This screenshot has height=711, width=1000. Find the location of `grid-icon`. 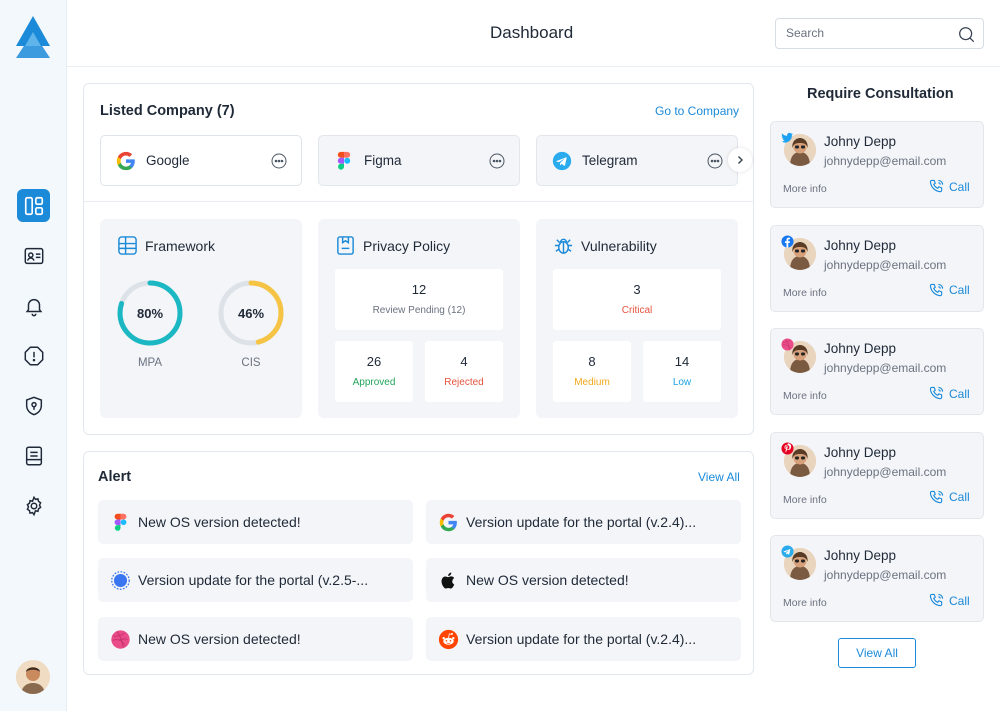

grid-icon is located at coordinates (127, 245).